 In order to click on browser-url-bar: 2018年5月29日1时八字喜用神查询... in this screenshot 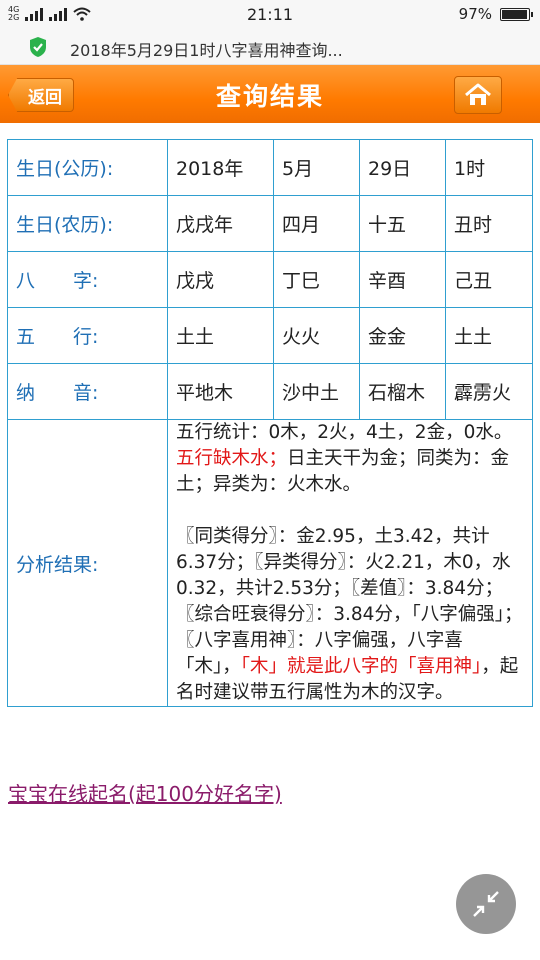, I will do `click(270, 47)`.